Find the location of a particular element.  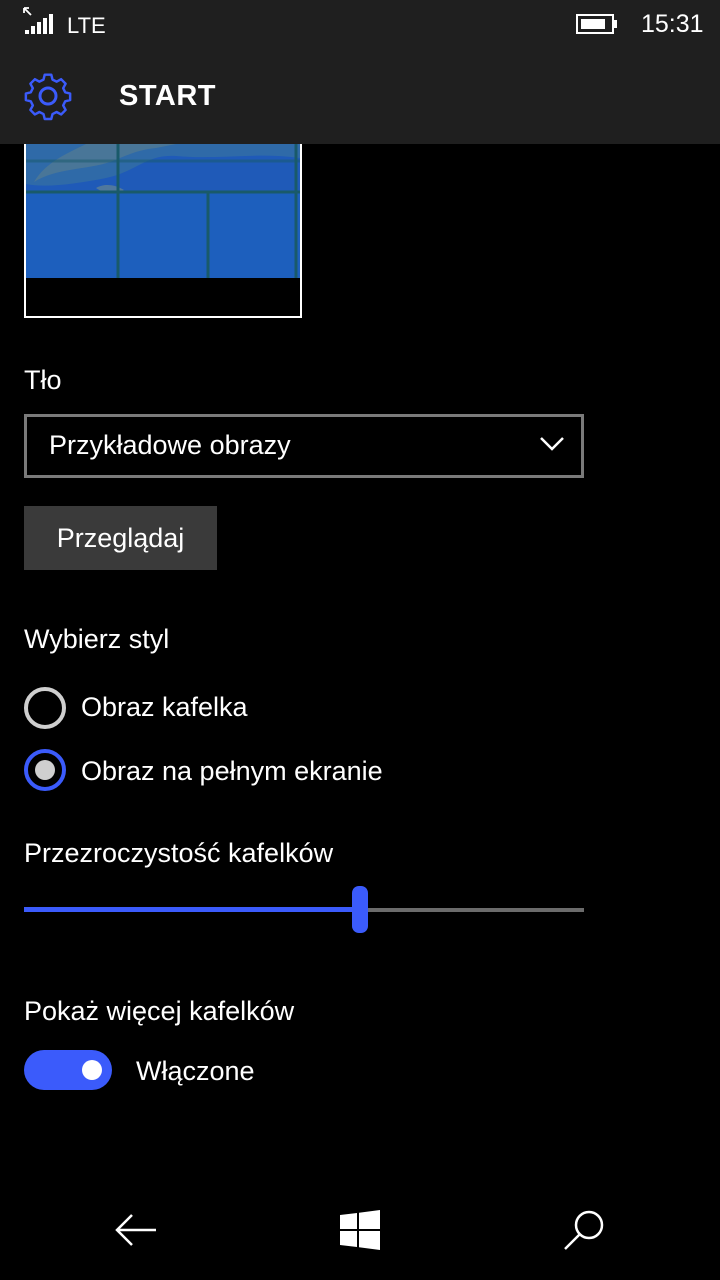

status-bar: LTE 15:31 is located at coordinates (360, 26).